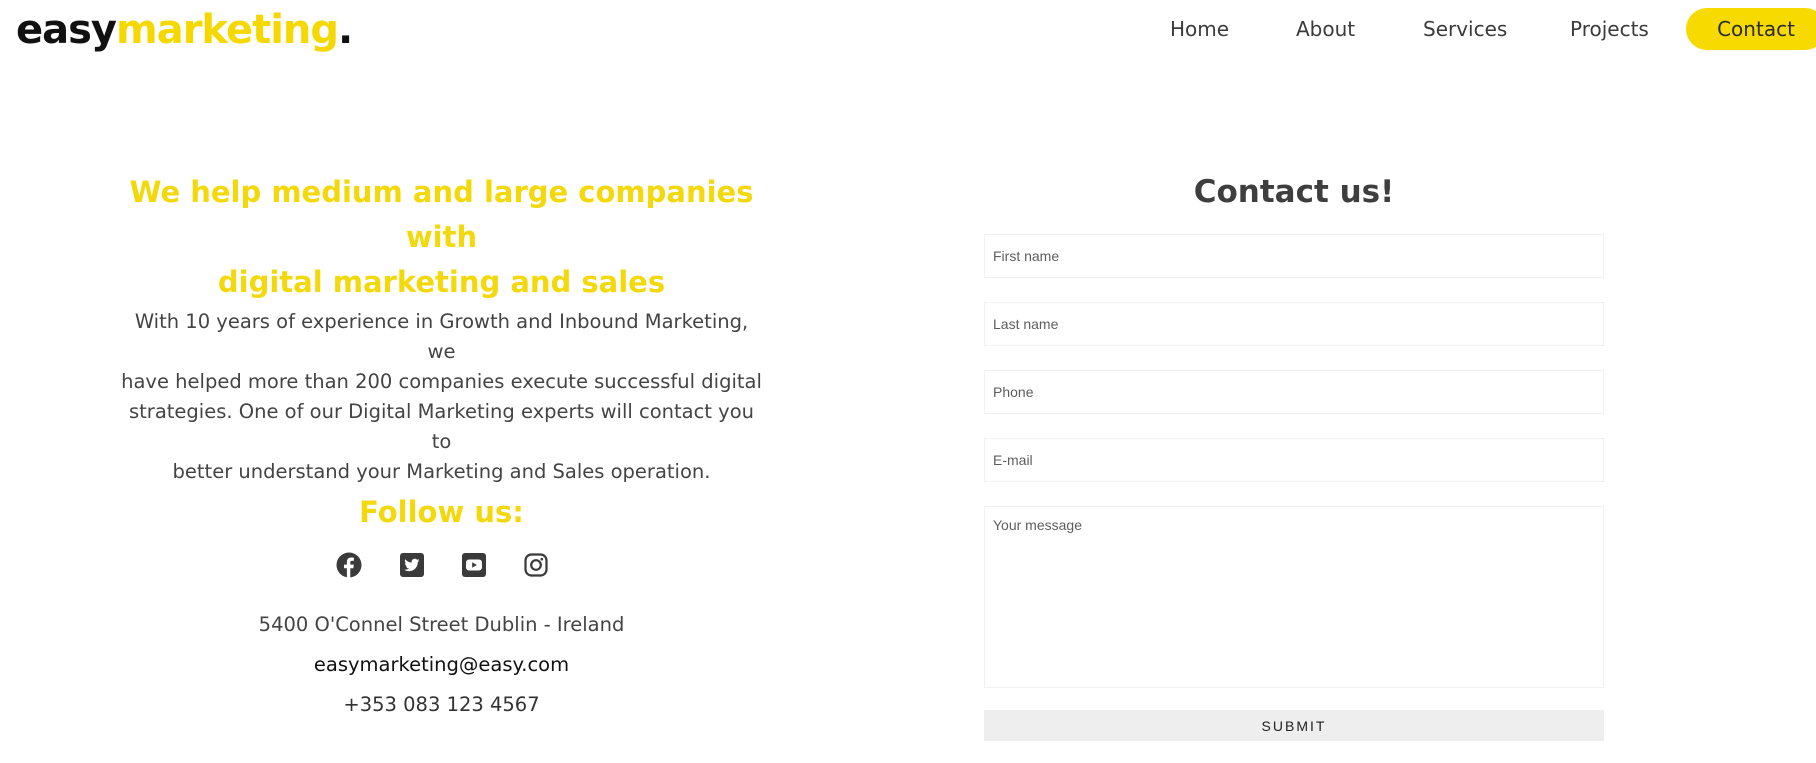 The height and width of the screenshot is (763, 1816). I want to click on facebook-icon, so click(349, 565).